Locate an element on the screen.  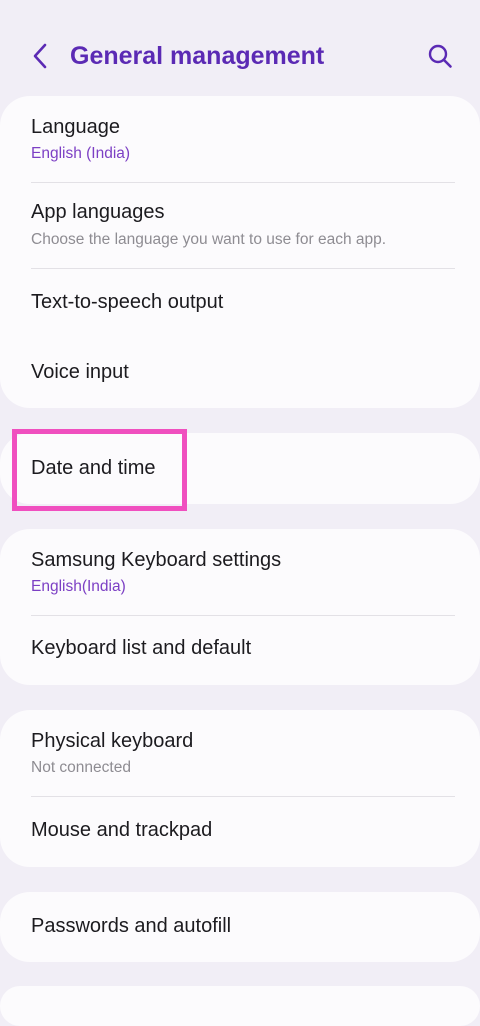
setting-item-title: Keyboard list and default is located at coordinates (141, 648).